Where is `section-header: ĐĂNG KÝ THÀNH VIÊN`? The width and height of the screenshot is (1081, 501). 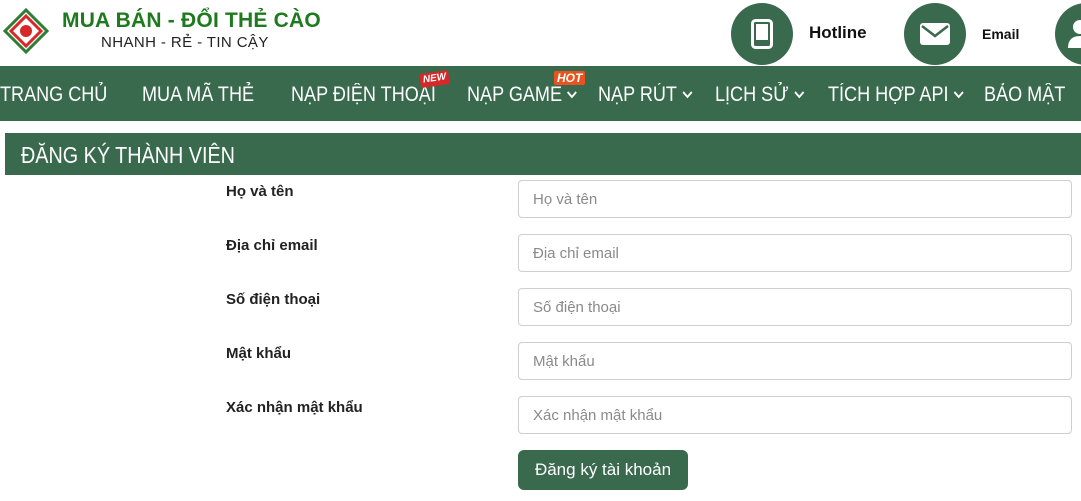
section-header: ĐĂNG KÝ THÀNH VIÊN is located at coordinates (543, 154).